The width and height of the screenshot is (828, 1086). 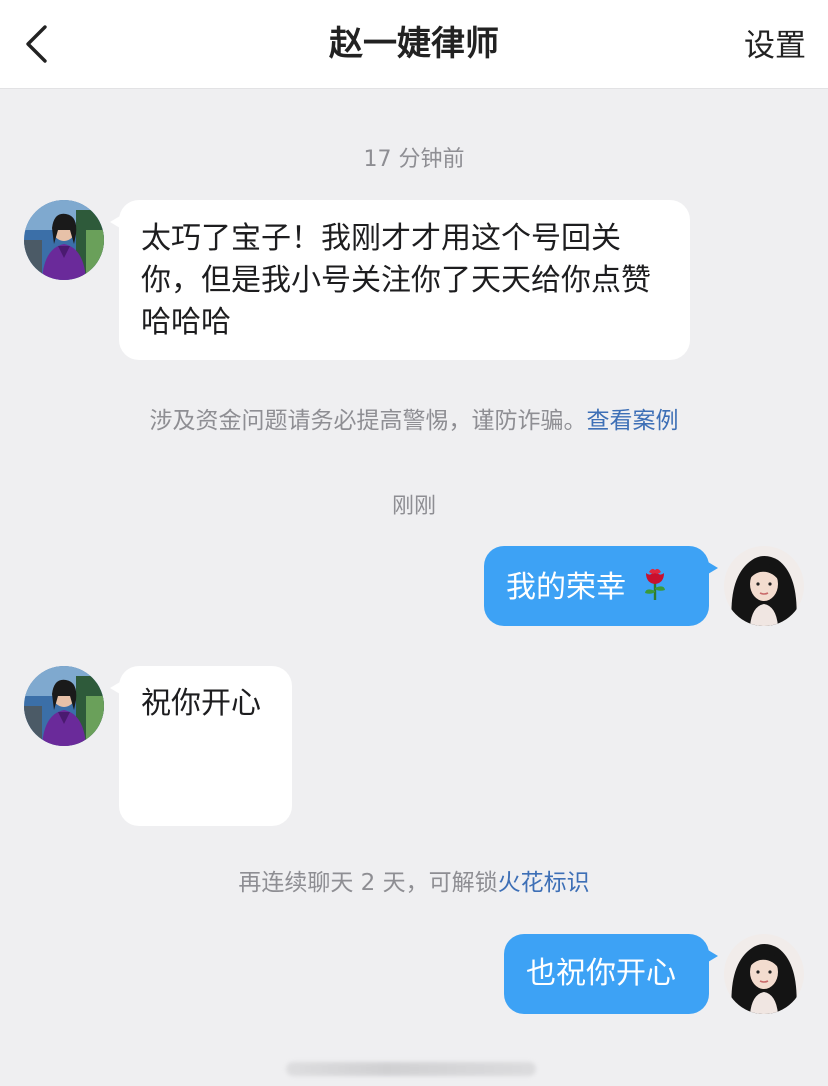 What do you see at coordinates (544, 883) in the screenshot?
I see `spark-badge-link: 火花标识` at bounding box center [544, 883].